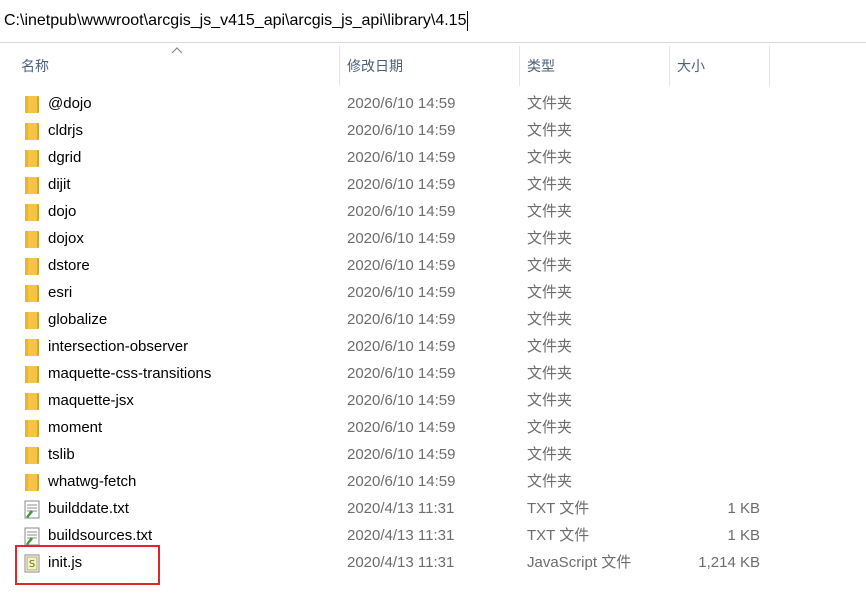 The height and width of the screenshot is (596, 866). What do you see at coordinates (719, 66) in the screenshot?
I see `column-header-size: 大小` at bounding box center [719, 66].